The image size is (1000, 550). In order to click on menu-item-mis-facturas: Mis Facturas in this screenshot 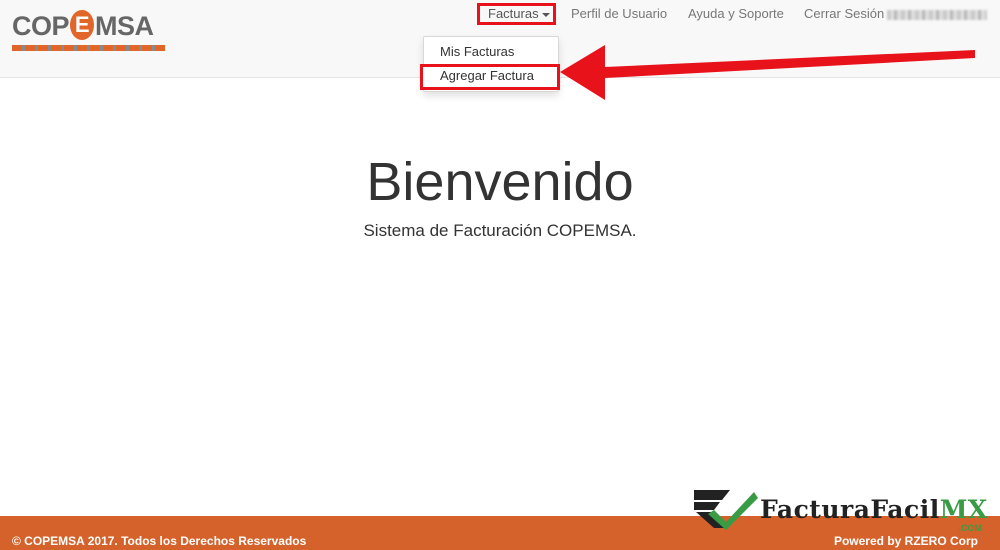, I will do `click(491, 52)`.